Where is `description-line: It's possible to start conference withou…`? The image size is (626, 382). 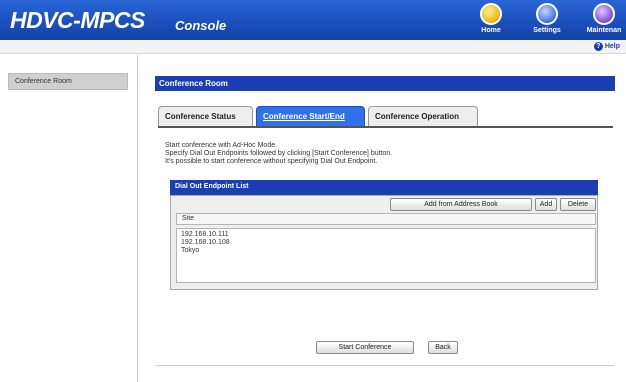 description-line: It's possible to start conference withou… is located at coordinates (271, 161).